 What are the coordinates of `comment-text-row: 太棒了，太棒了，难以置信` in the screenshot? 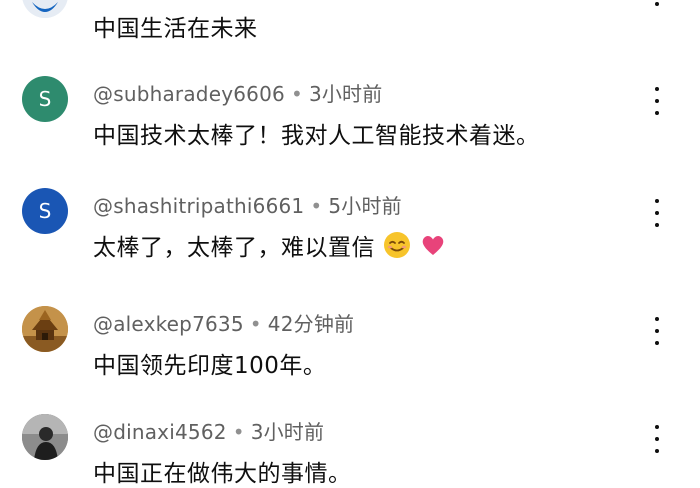 It's located at (270, 245).